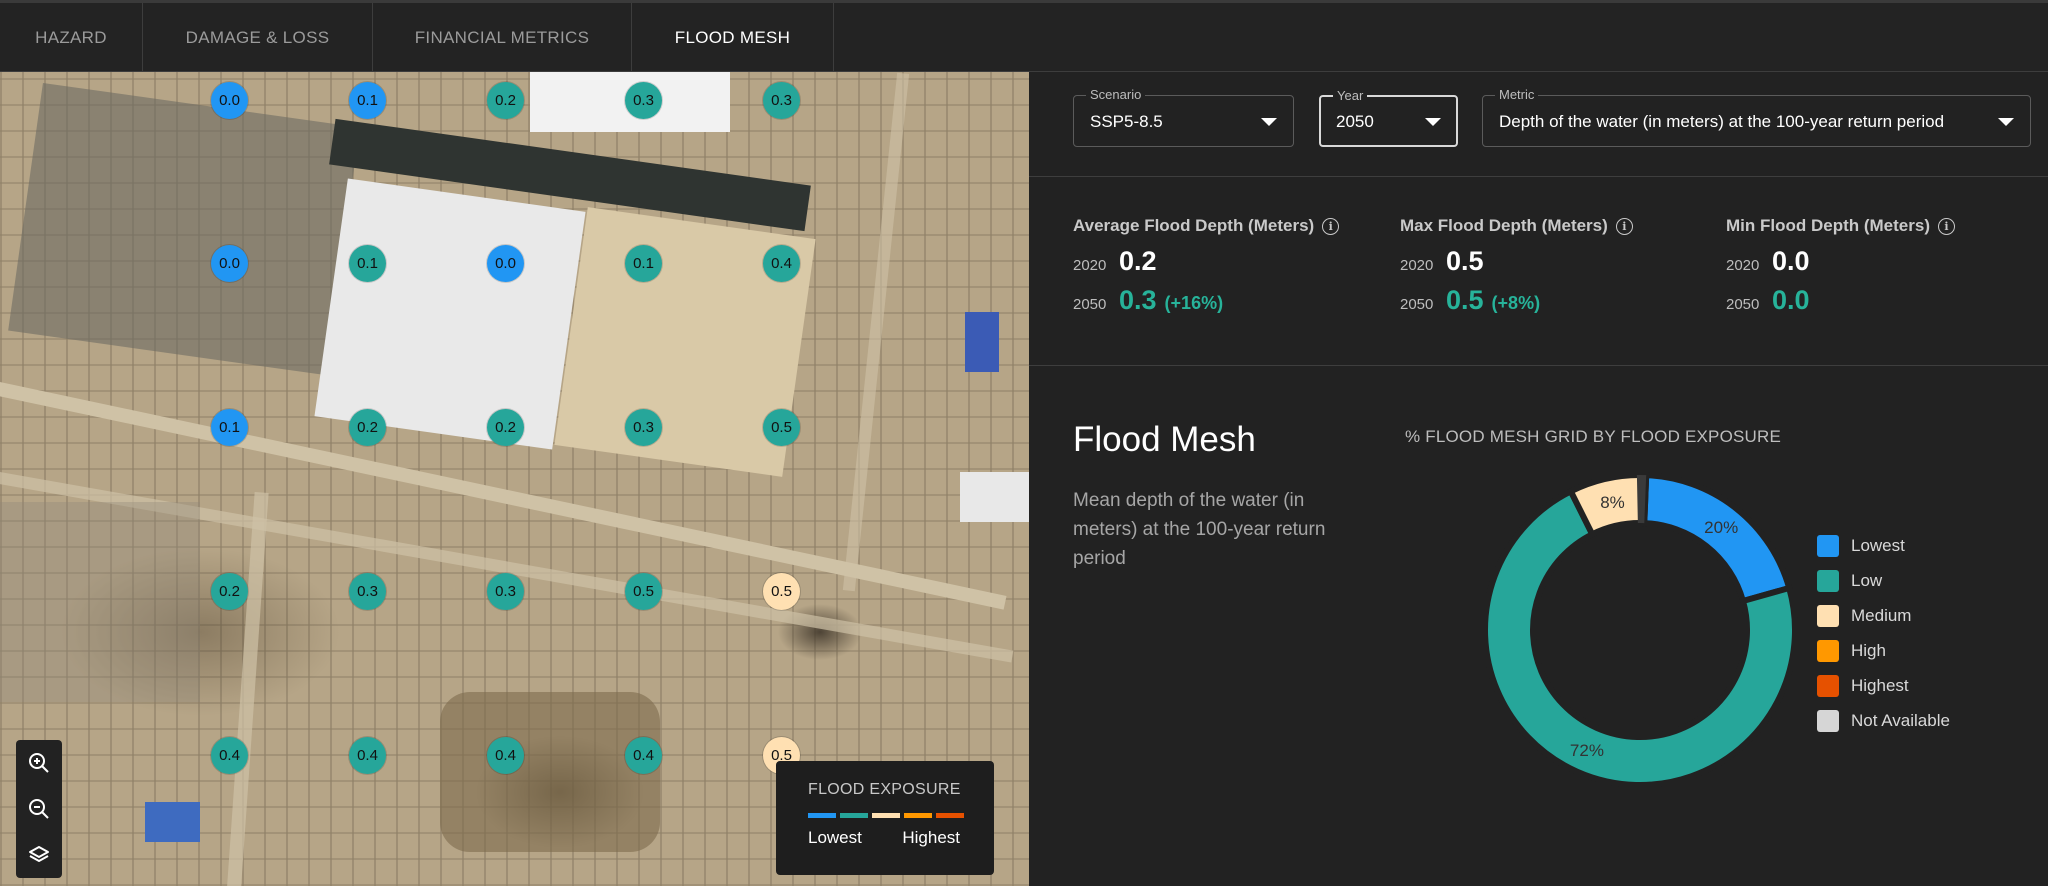  I want to click on layers-button, so click(39, 855).